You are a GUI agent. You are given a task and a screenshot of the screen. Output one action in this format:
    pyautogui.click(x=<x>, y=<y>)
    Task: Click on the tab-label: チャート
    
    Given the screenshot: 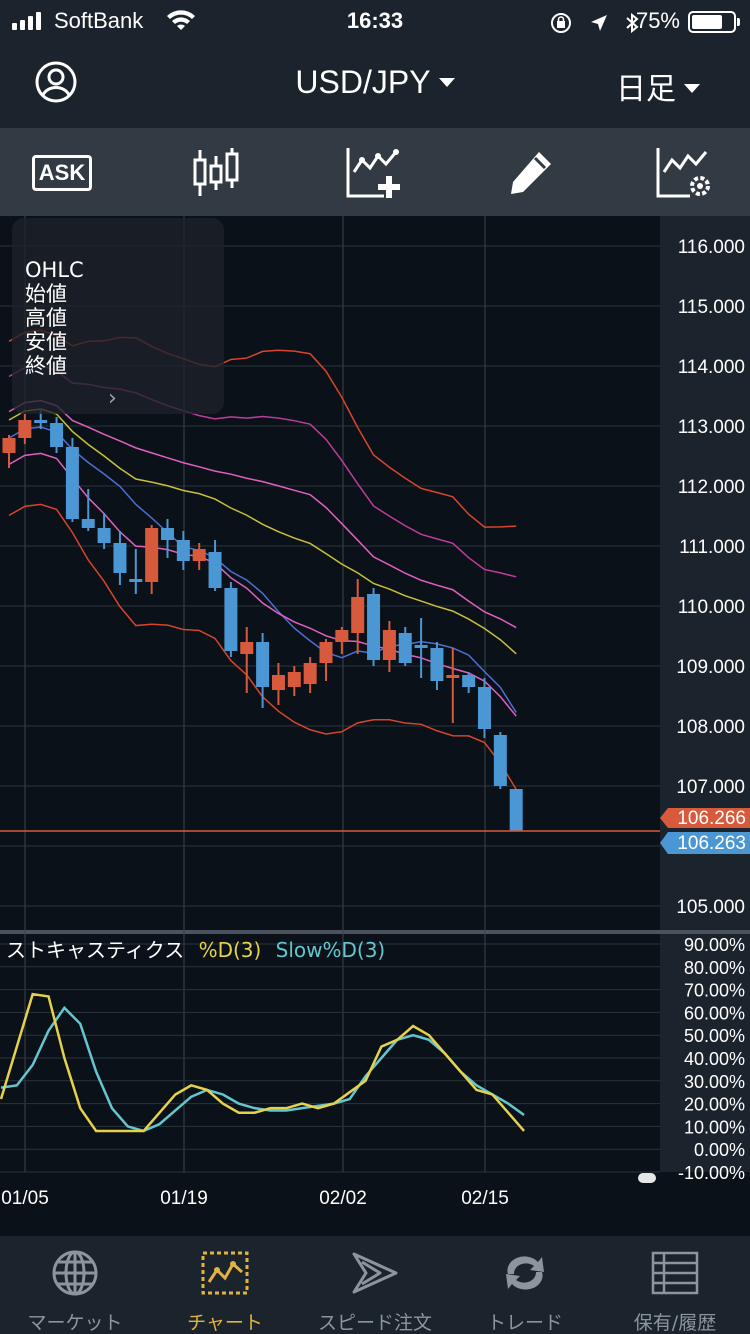 What is the action you would take?
    pyautogui.click(x=225, y=1323)
    